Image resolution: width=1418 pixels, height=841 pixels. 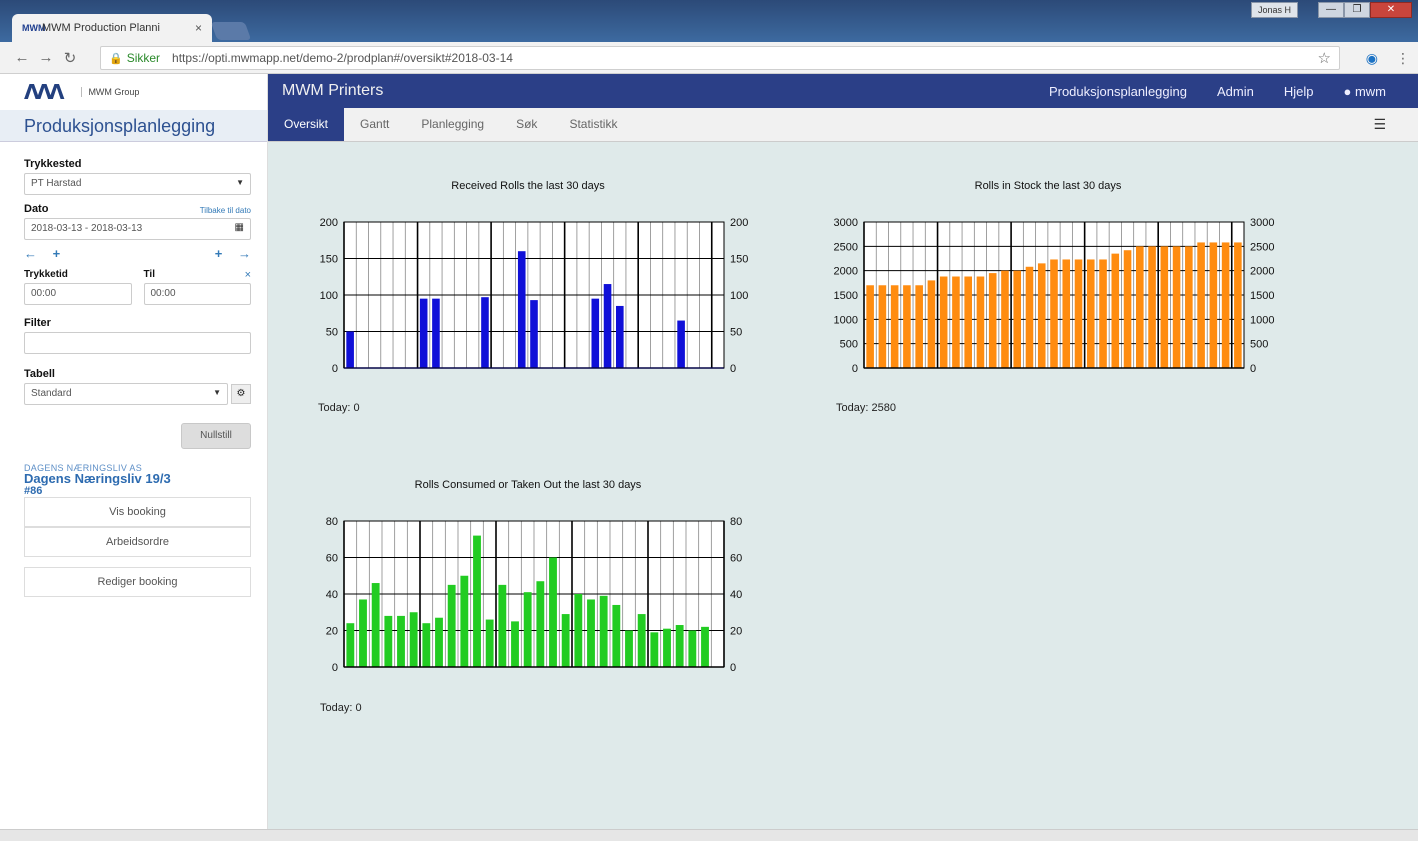 I want to click on reload-button: ↻, so click(x=70, y=58).